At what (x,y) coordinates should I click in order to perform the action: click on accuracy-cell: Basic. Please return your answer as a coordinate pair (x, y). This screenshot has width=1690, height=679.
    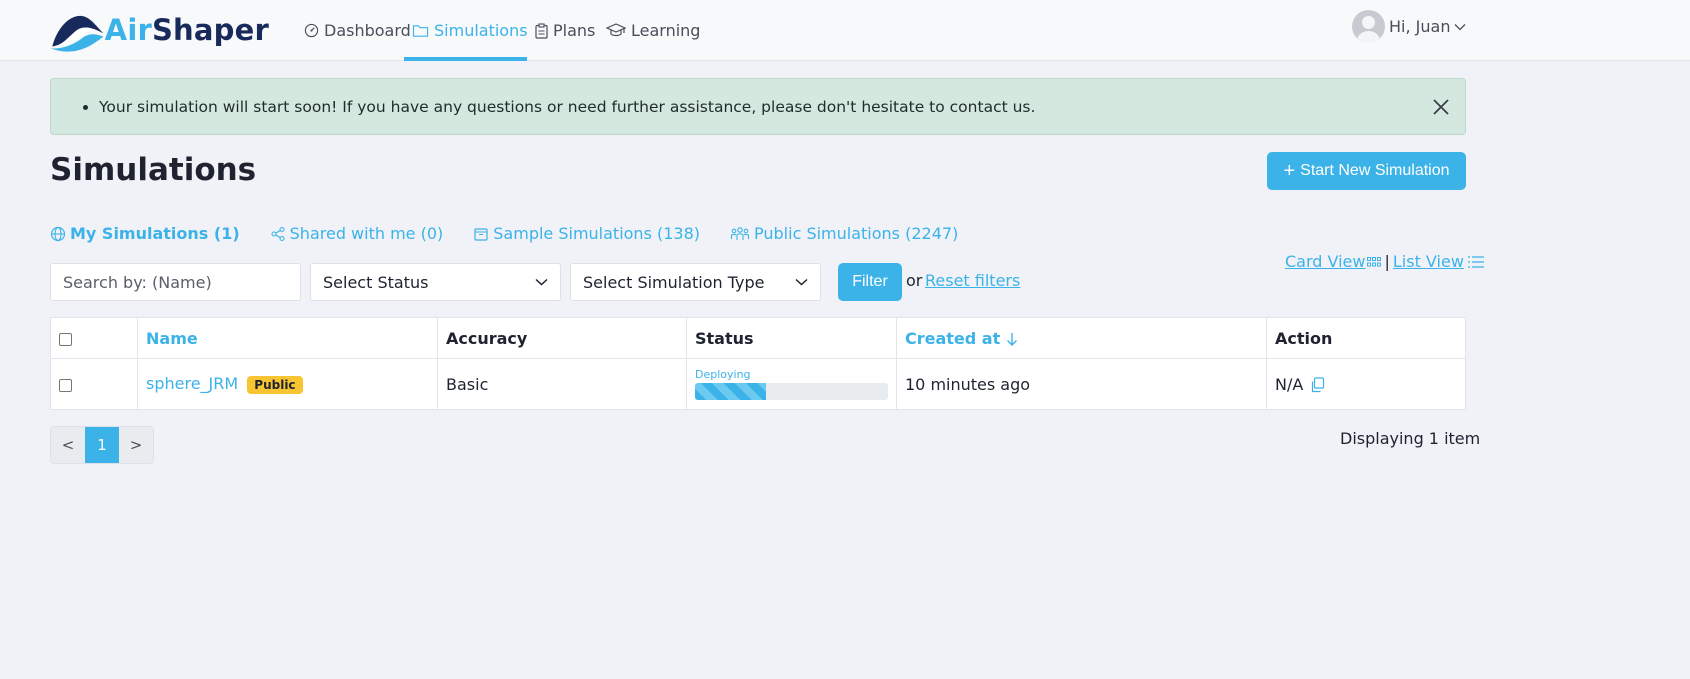
    Looking at the image, I should click on (562, 384).